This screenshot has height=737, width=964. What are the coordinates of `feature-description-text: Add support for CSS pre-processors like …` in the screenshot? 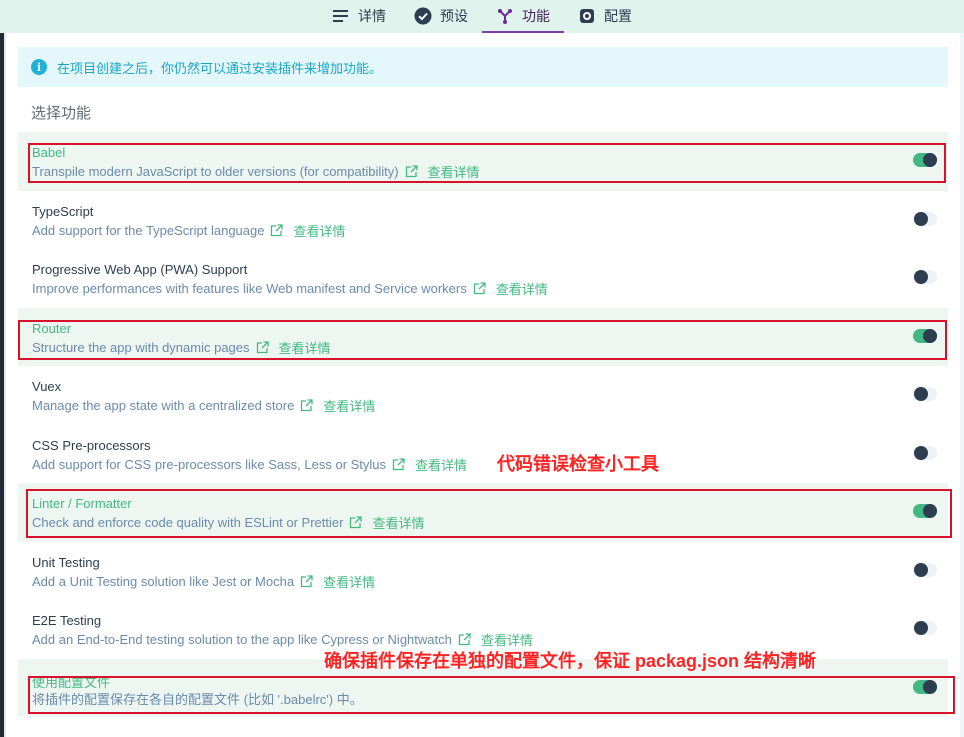 It's located at (209, 464).